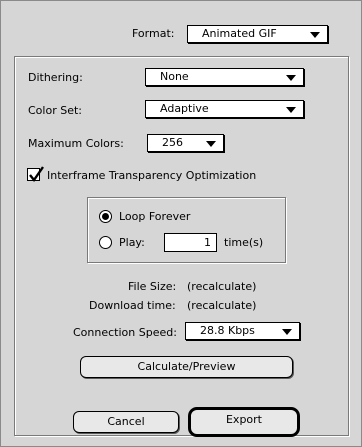 The width and height of the screenshot is (362, 447). What do you see at coordinates (125, 332) in the screenshot?
I see `connection-speed-label: Connection Speed:` at bounding box center [125, 332].